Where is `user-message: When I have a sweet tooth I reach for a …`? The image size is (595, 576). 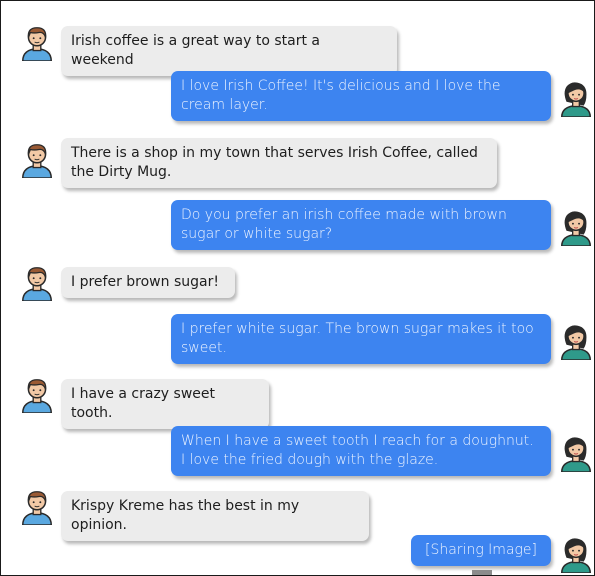 user-message: When I have a sweet tooth I reach for a … is located at coordinates (361, 451).